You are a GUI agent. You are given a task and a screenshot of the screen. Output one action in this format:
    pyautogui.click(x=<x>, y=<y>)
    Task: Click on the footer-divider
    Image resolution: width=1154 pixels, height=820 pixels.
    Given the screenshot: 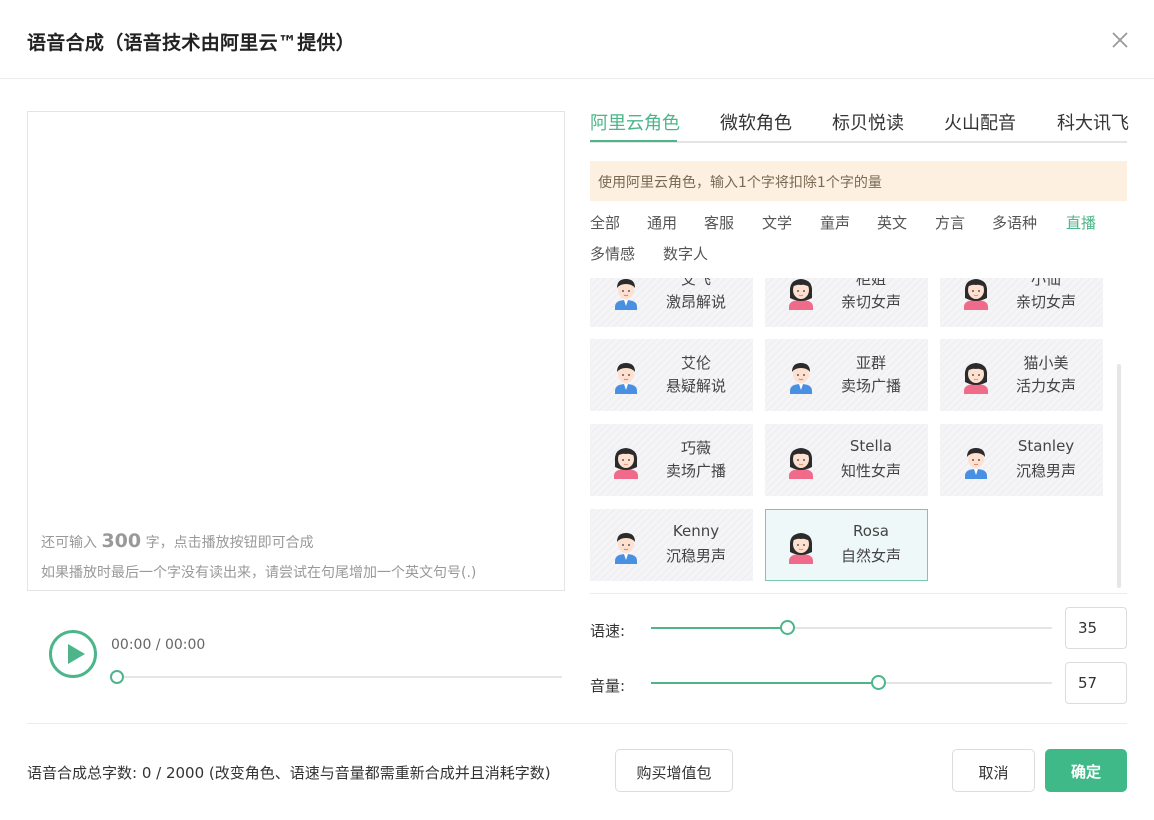 What is the action you would take?
    pyautogui.click(x=577, y=723)
    